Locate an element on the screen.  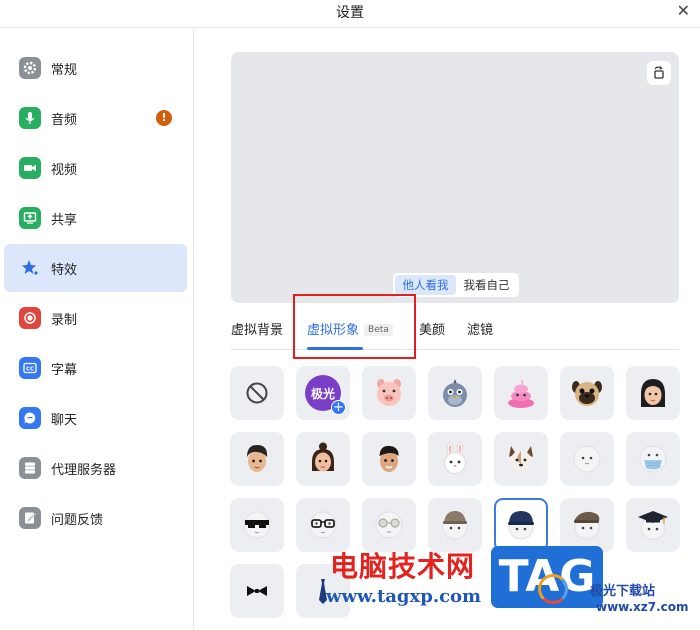
sidebar-item-chat: 聊天 is located at coordinates (95, 418).